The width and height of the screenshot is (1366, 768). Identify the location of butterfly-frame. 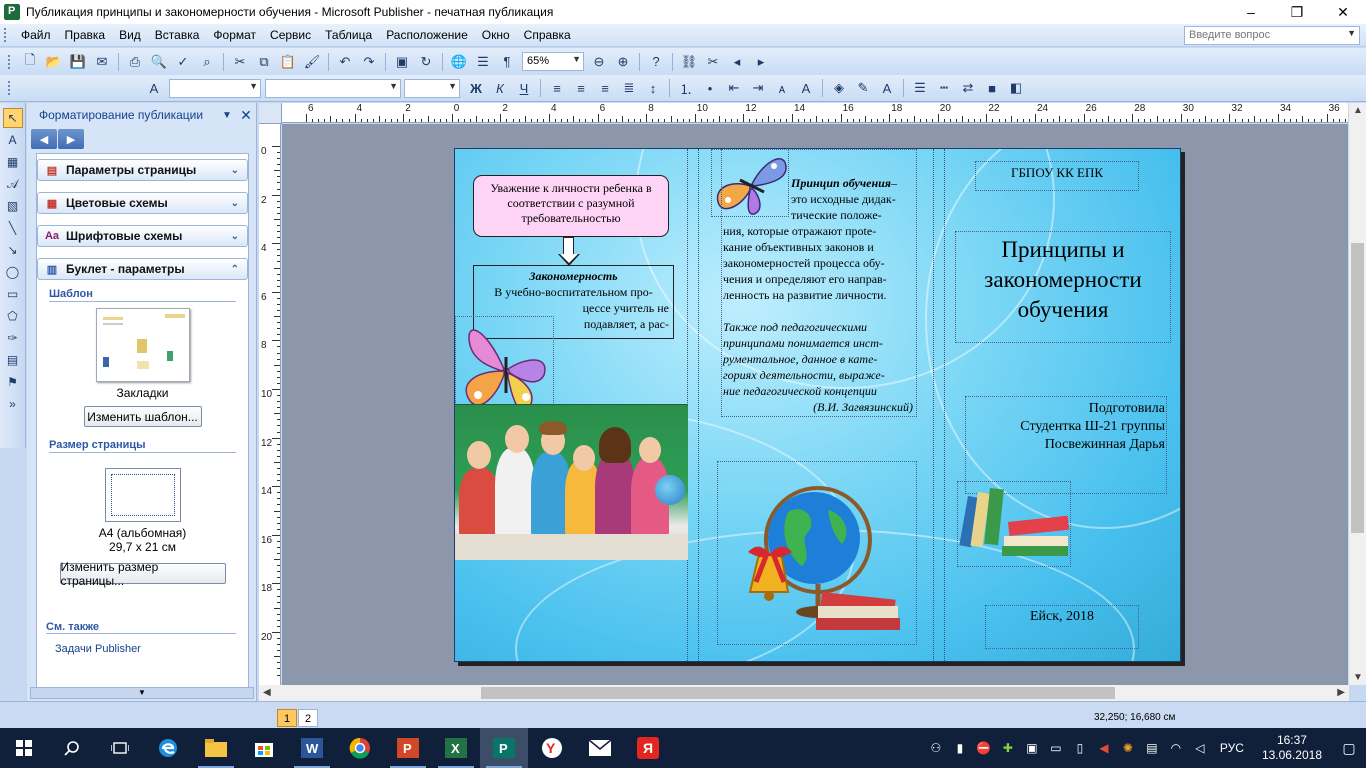
(504, 366).